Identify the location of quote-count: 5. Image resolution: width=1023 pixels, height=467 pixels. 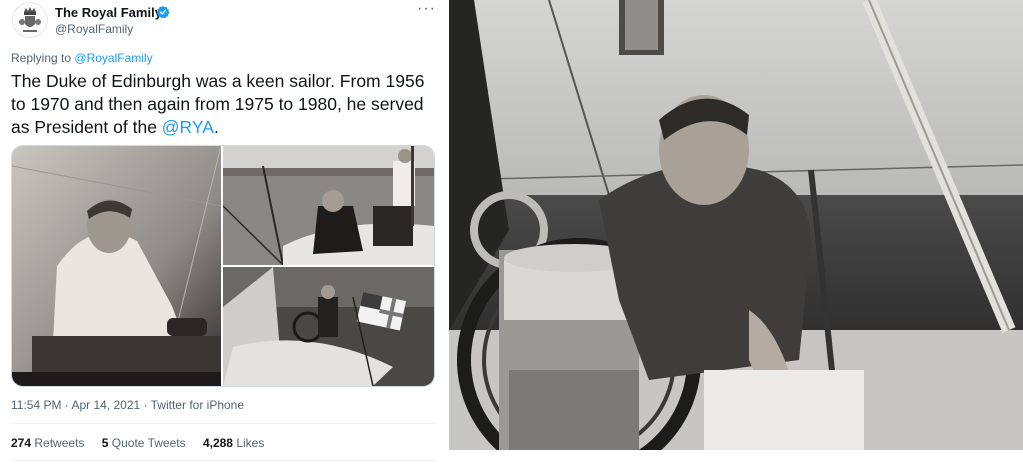
(105, 443).